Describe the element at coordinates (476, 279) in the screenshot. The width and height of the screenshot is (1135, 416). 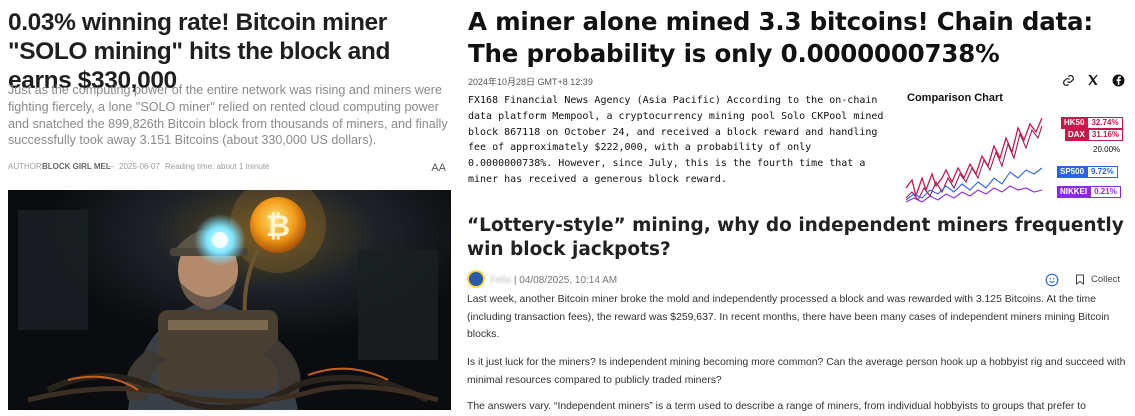
I see `avatar` at that location.